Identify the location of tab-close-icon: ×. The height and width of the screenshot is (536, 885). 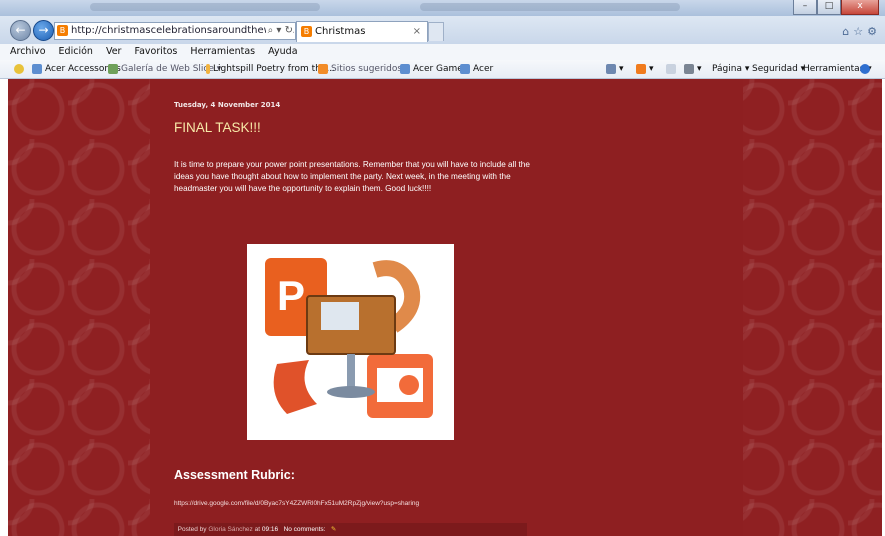
(417, 32).